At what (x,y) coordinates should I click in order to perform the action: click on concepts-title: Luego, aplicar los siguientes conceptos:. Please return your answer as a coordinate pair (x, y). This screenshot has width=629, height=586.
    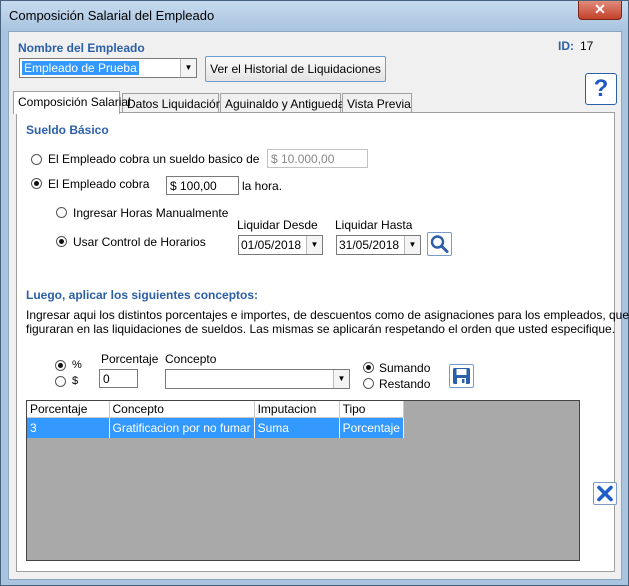
    Looking at the image, I should click on (142, 295).